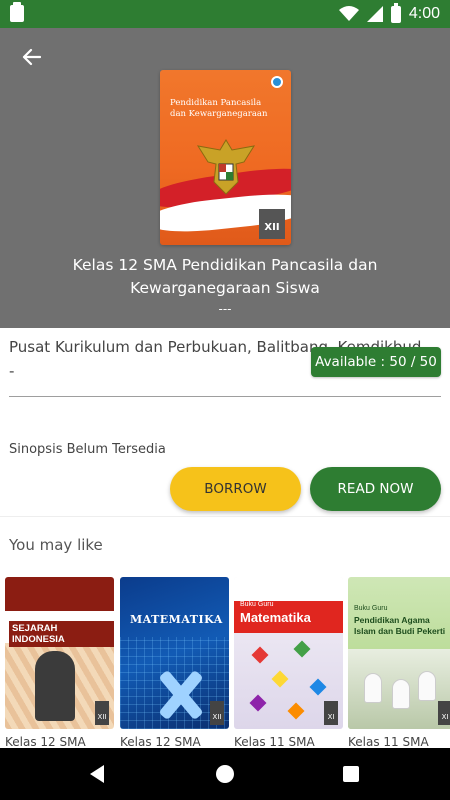  Describe the element at coordinates (351, 774) in the screenshot. I see `nav-recents-icon` at that location.